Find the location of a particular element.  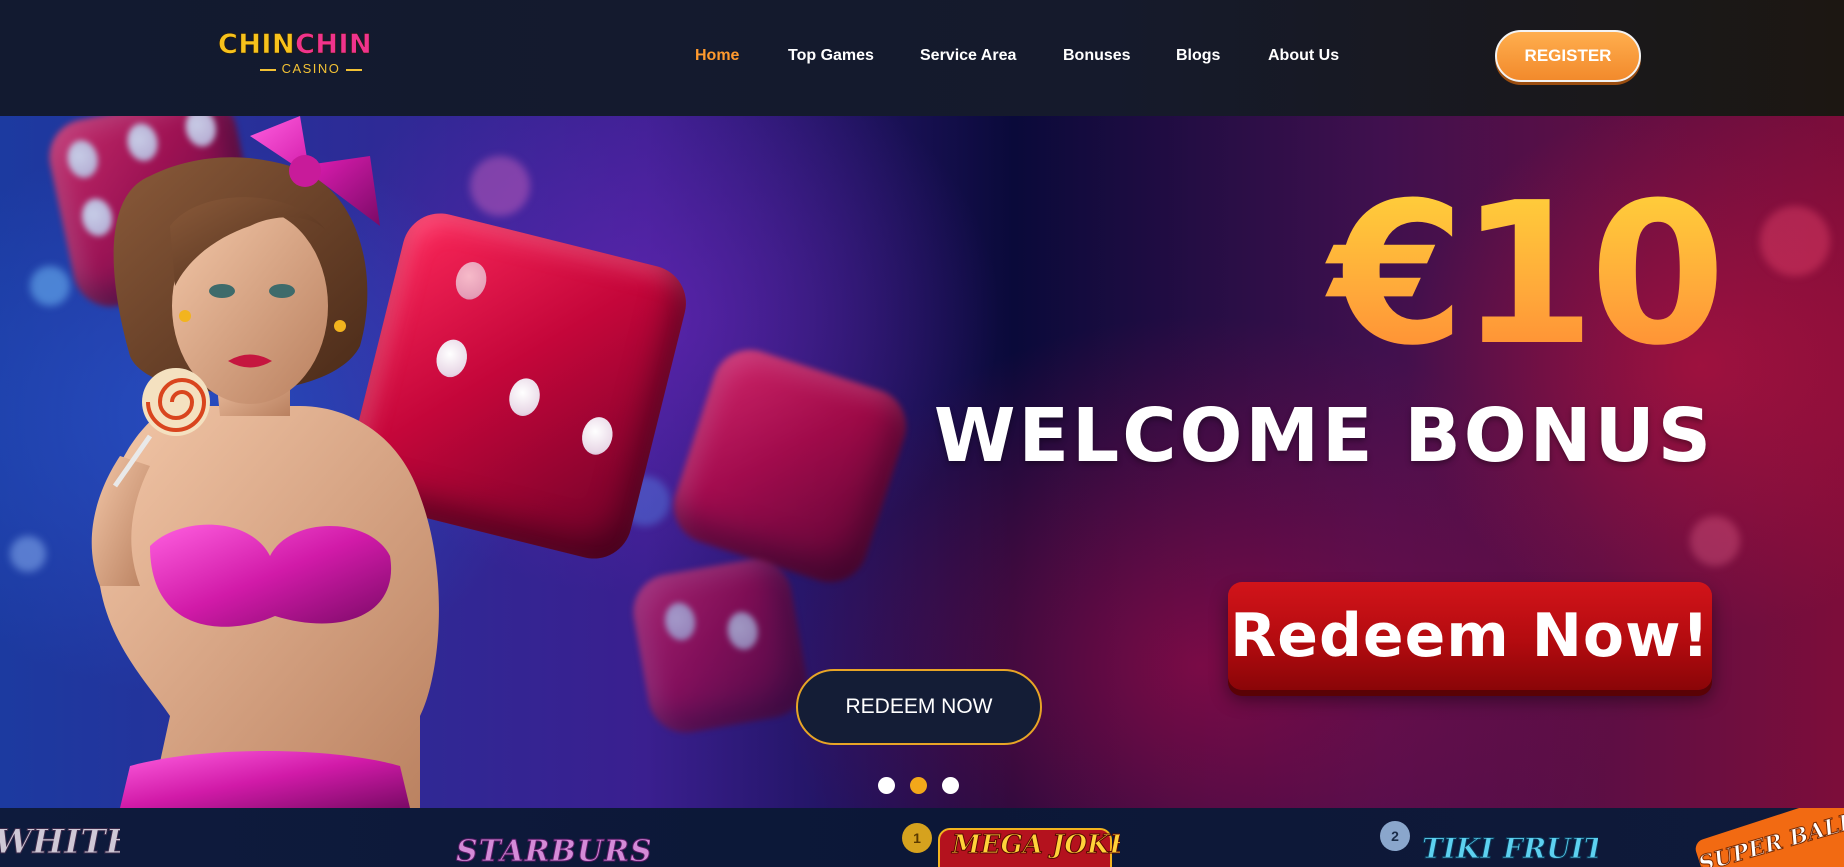

nav-item-bonuses: Bonuses is located at coordinates (1097, 56).